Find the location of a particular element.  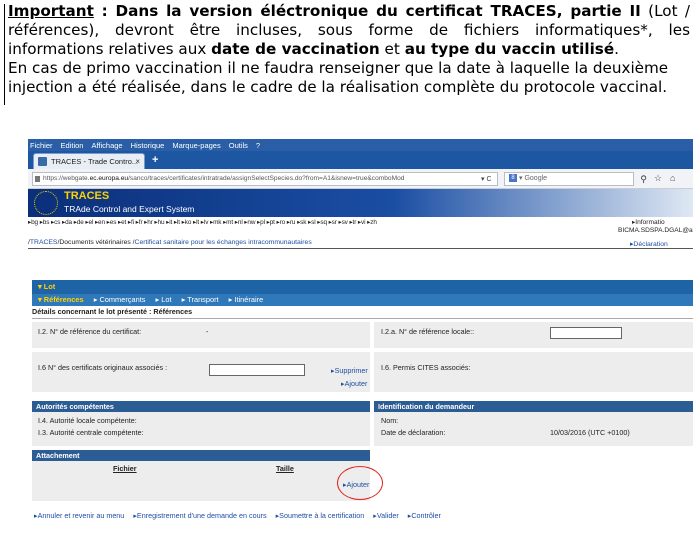

date-decl-value: 10/03/2016 (UTC +0100) is located at coordinates (590, 432).